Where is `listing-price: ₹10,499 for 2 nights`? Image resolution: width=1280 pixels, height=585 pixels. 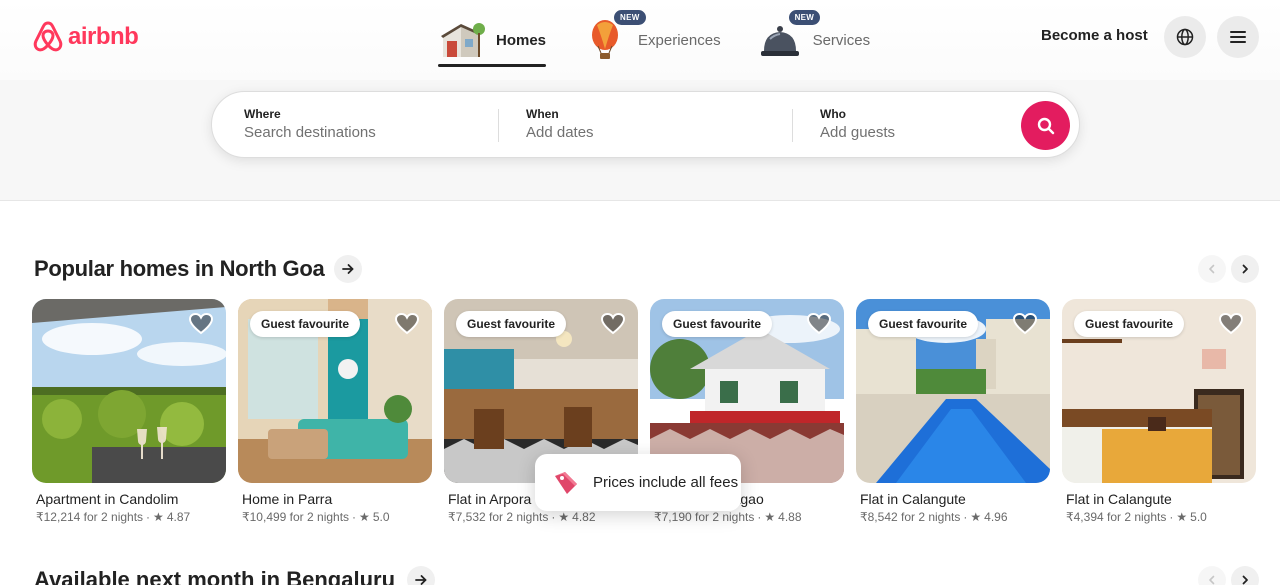 listing-price: ₹10,499 for 2 nights is located at coordinates (296, 517).